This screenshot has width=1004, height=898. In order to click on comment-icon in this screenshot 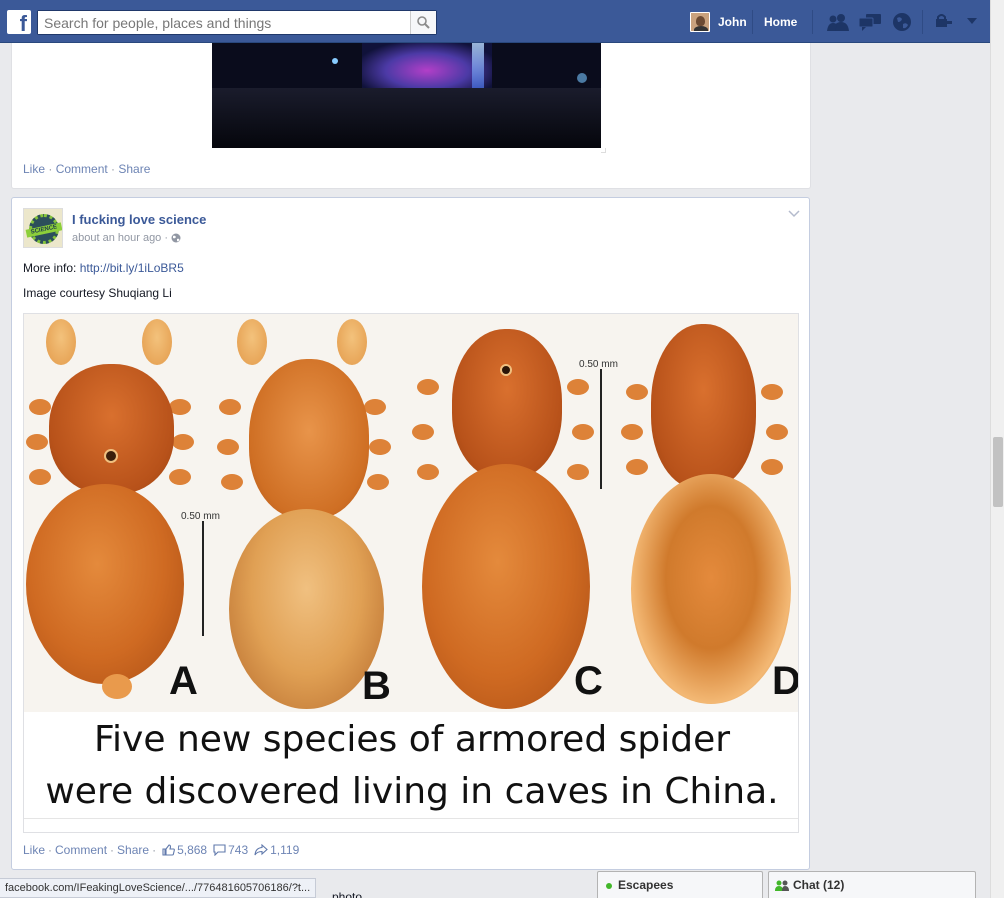, I will do `click(219, 850)`.